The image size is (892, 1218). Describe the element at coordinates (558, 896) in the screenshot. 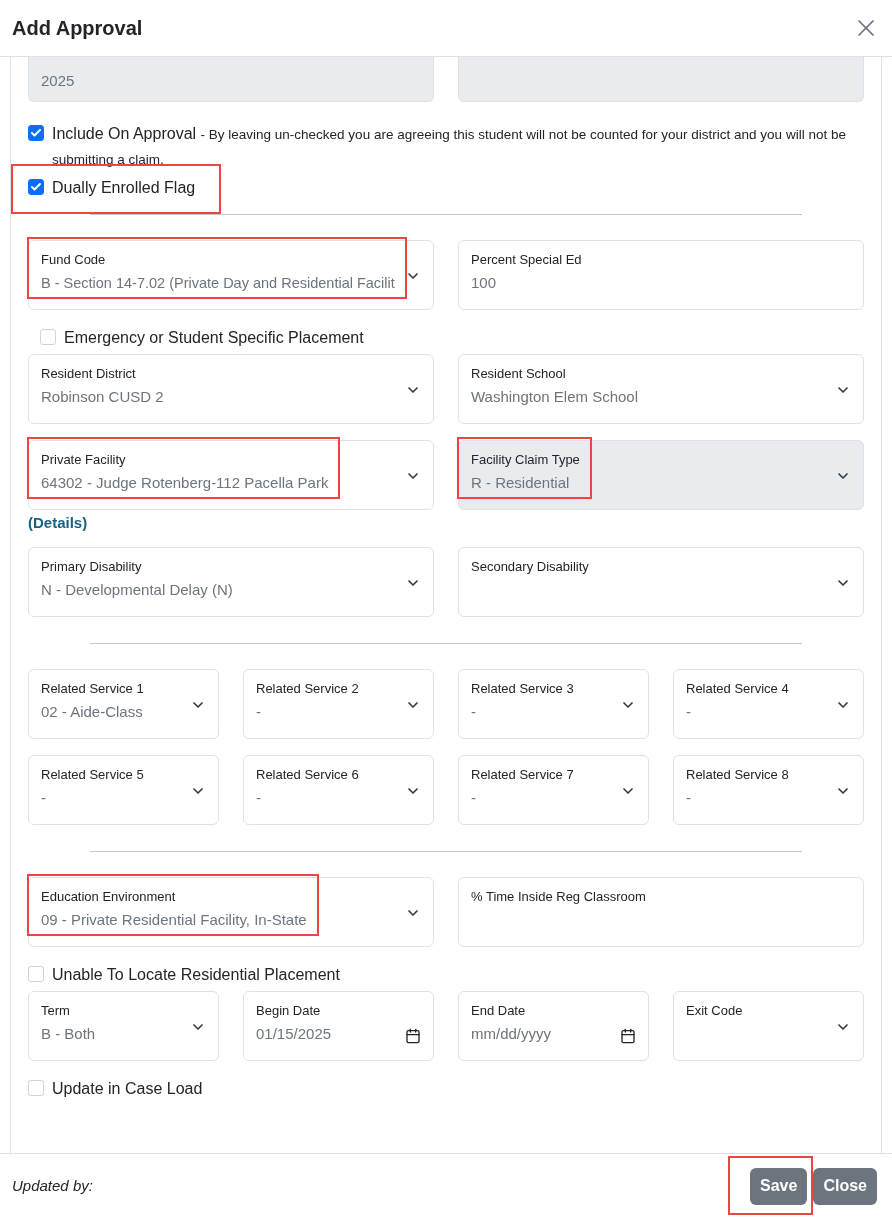

I see `field-label: % Time Inside Reg Classroom` at that location.